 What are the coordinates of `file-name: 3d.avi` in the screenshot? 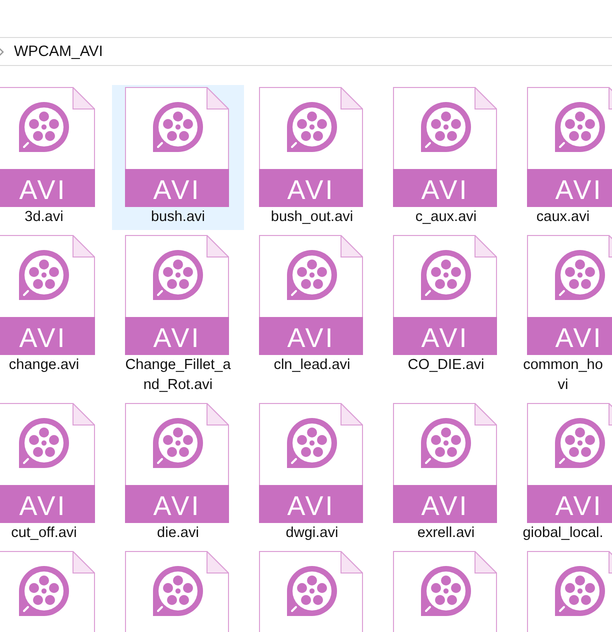 It's located at (44, 217).